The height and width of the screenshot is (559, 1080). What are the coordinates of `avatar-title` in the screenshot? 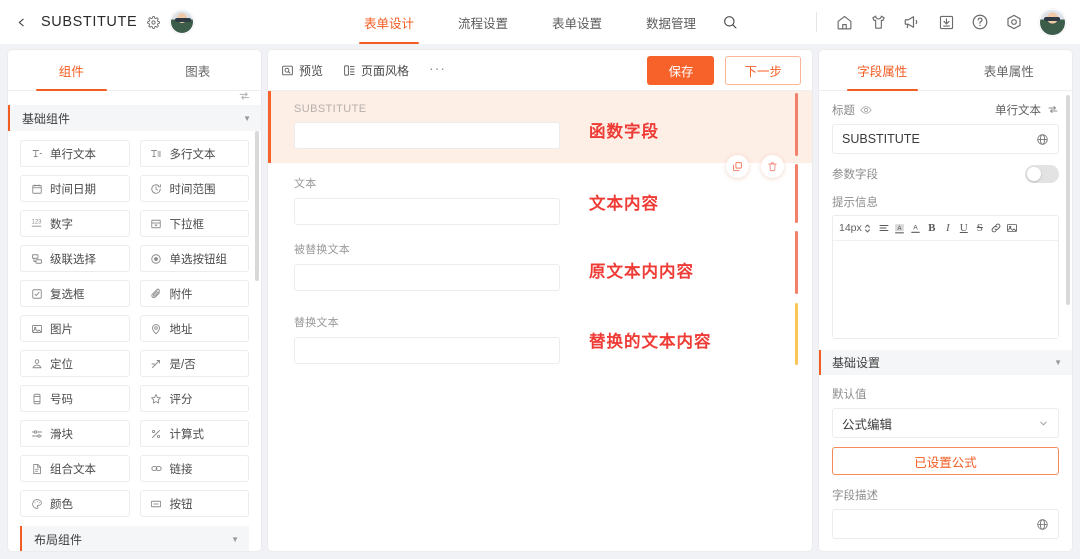 It's located at (182, 22).